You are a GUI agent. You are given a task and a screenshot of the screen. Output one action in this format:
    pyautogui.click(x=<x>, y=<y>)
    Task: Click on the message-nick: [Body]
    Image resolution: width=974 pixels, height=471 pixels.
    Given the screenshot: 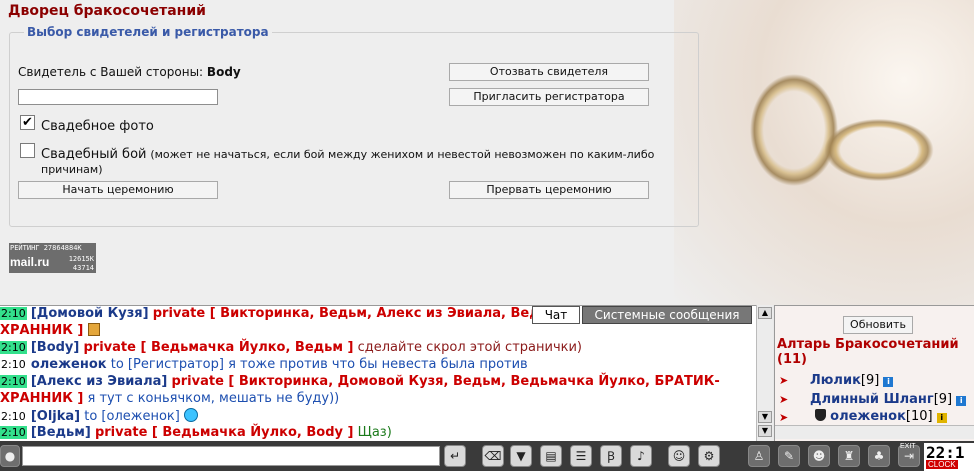 What is the action you would take?
    pyautogui.click(x=55, y=347)
    